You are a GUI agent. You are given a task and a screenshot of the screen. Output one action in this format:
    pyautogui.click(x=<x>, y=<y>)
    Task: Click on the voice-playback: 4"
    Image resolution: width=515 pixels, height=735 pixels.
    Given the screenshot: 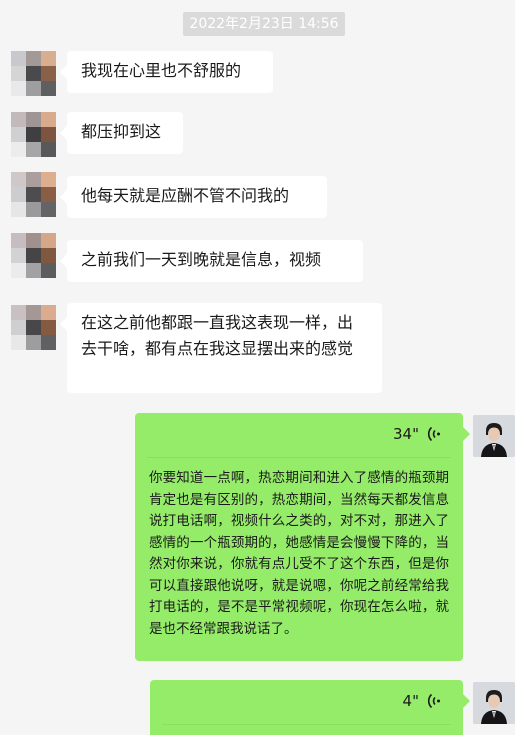 What is the action you would take?
    pyautogui.click(x=422, y=701)
    